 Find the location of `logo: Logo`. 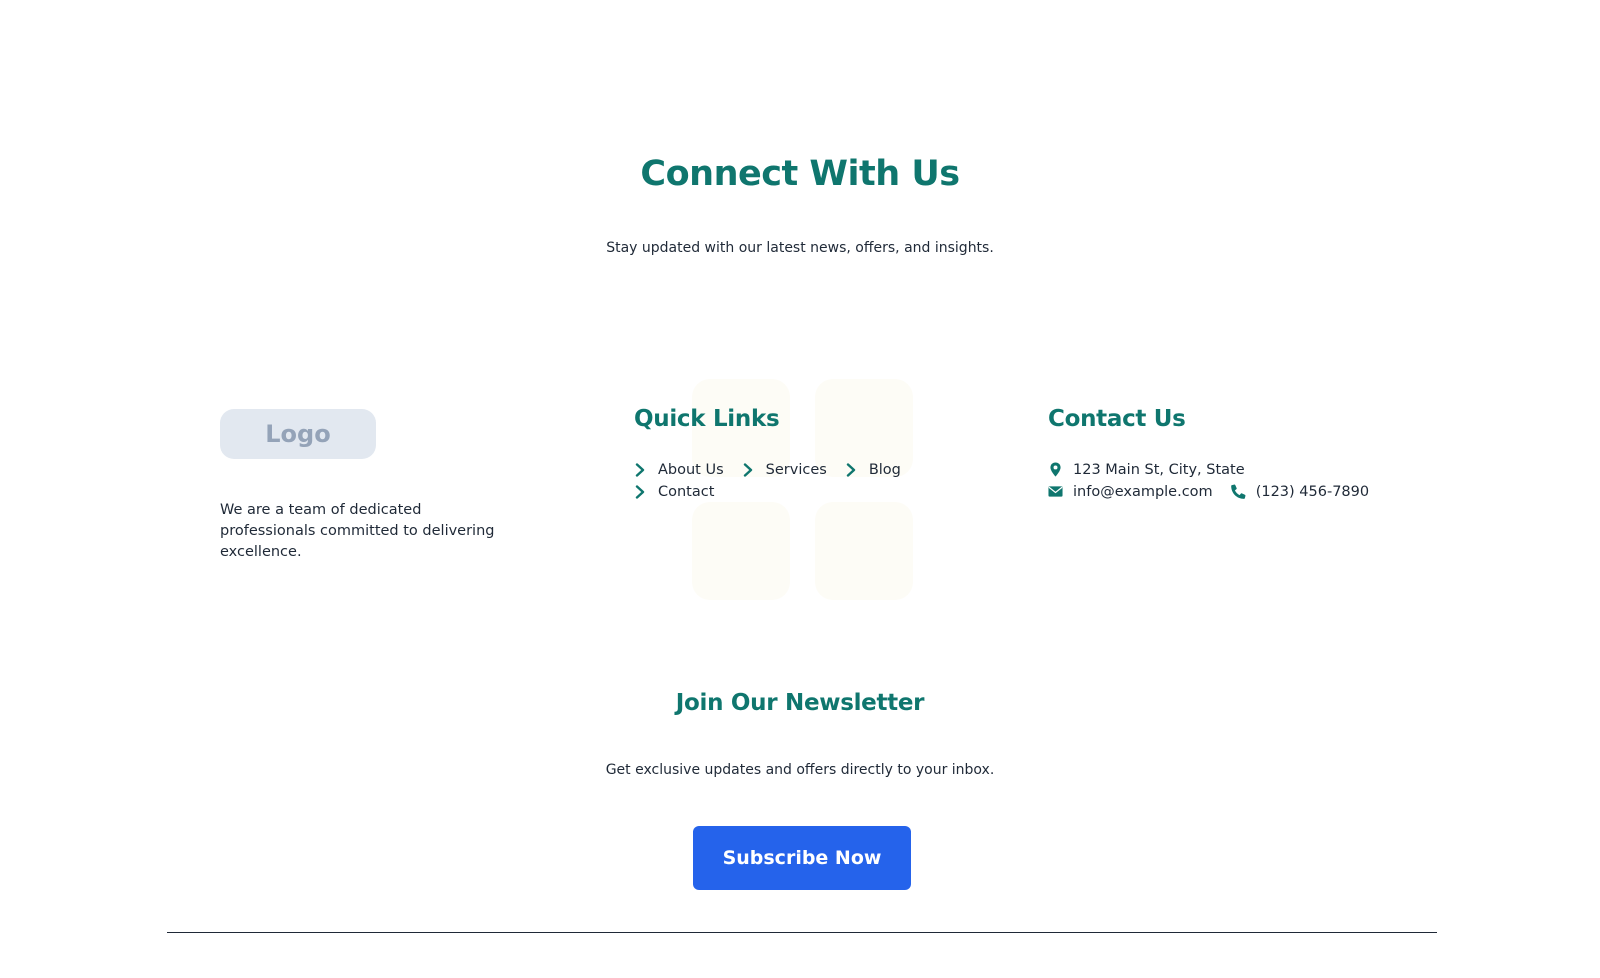

logo: Logo is located at coordinates (298, 434).